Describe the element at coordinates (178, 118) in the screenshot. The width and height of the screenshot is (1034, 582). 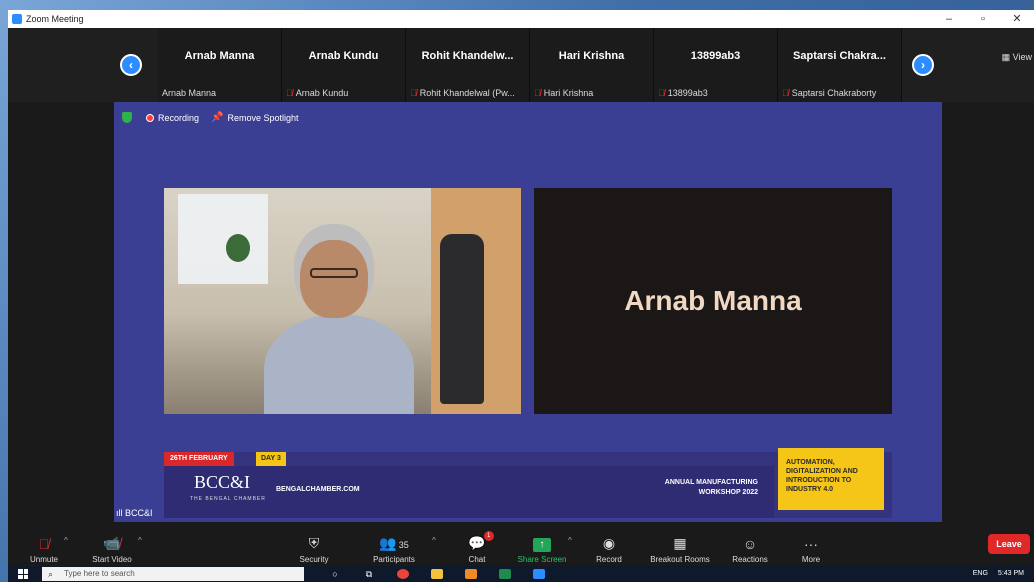
I see `recording-label: Recording` at that location.